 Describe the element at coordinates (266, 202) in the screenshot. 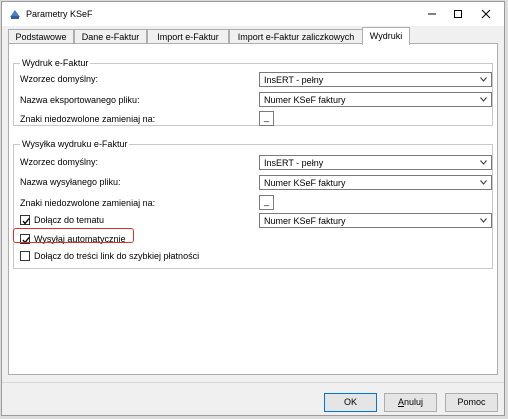

I see `send-replace-chars-input: _` at that location.